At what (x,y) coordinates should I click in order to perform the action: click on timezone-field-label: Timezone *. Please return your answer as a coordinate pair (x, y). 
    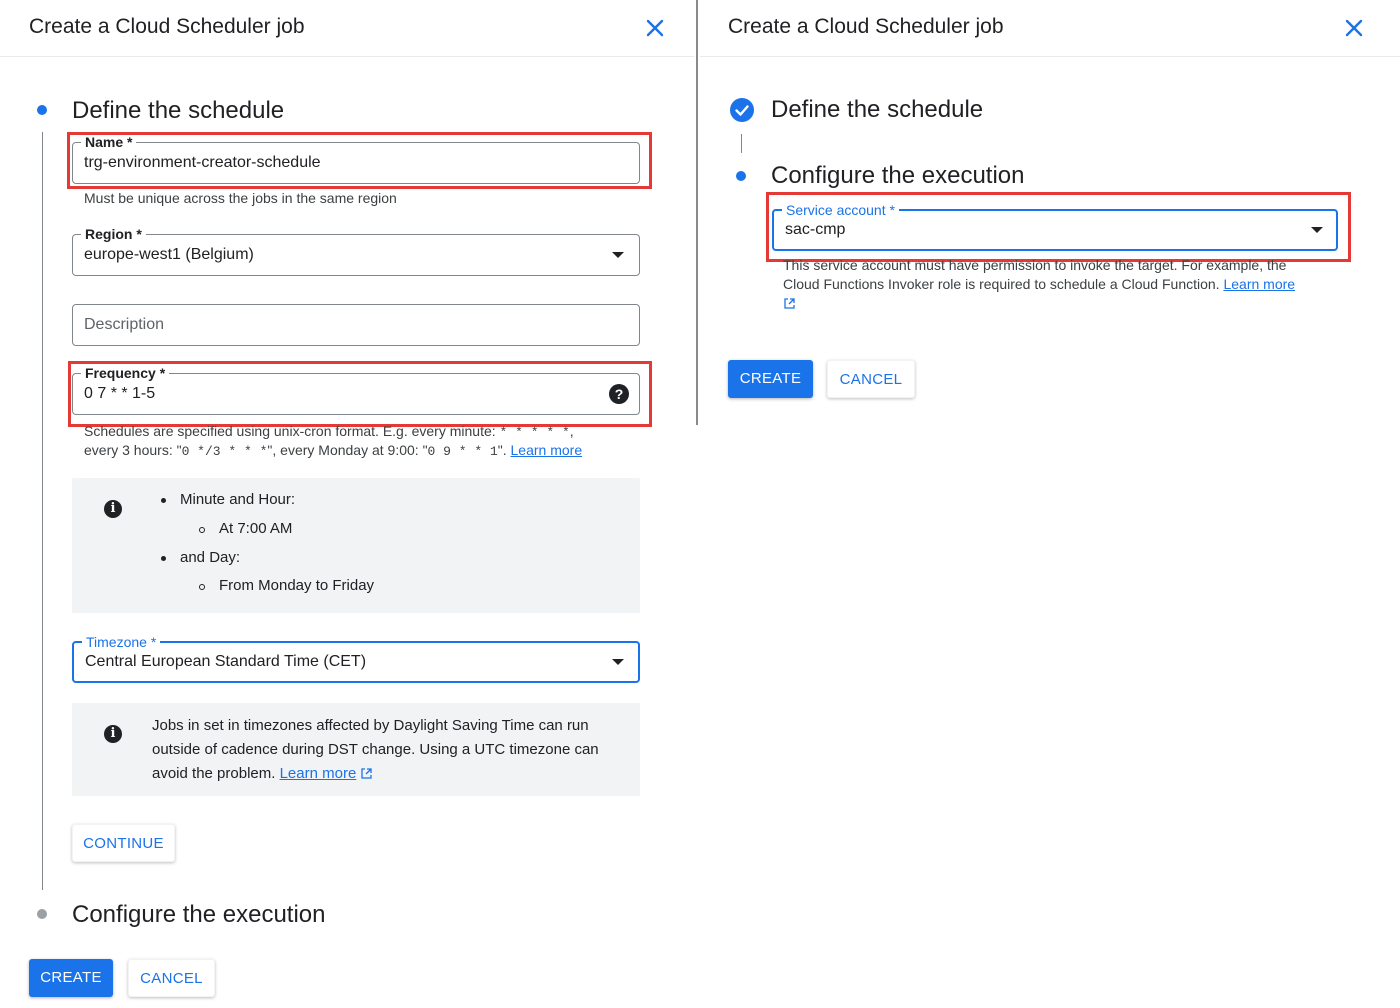
    Looking at the image, I should click on (121, 642).